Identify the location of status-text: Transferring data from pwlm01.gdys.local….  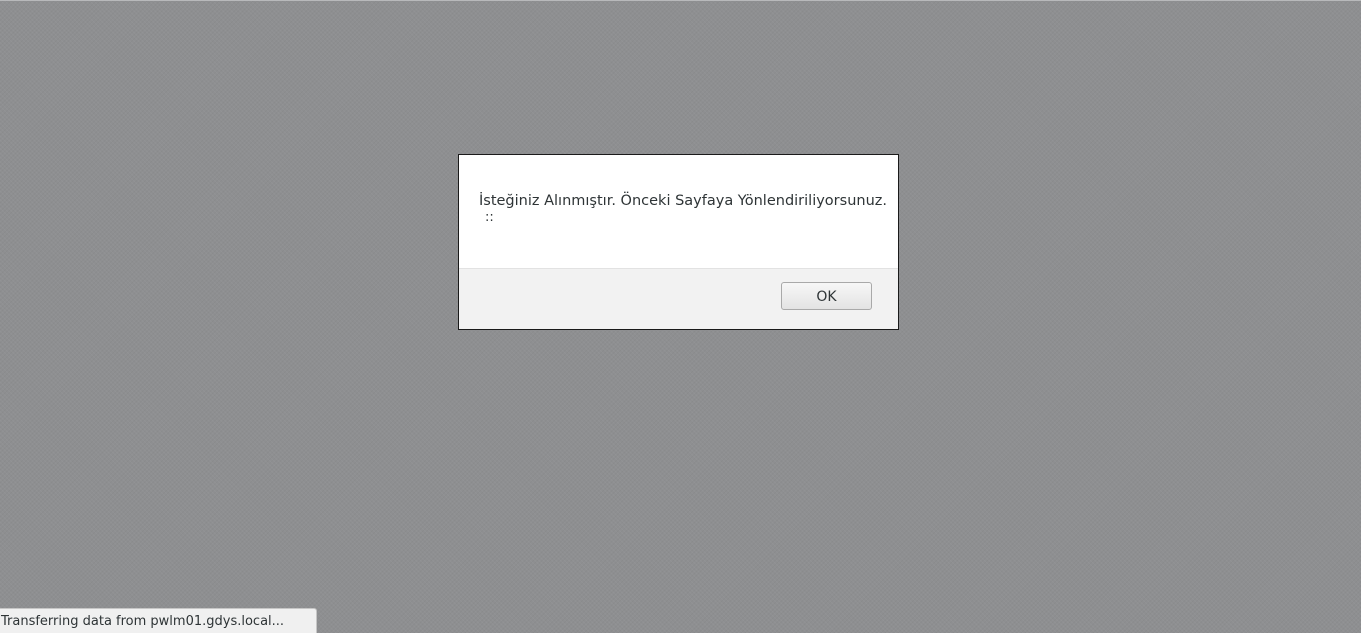
(143, 621).